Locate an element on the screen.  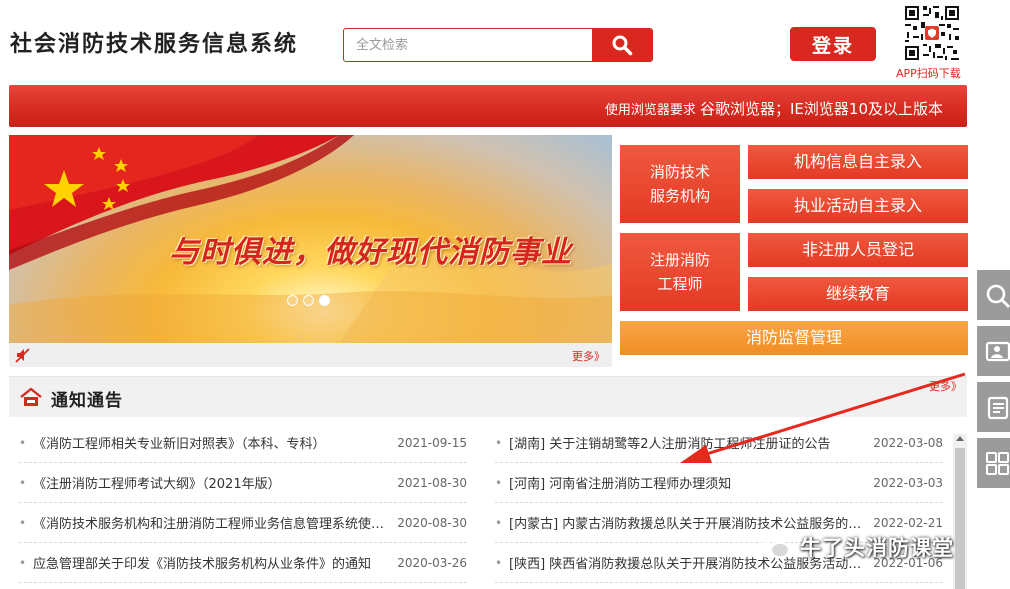
notice-item: • 《注册消防工程师考试大纲》（2021年版） 2021-08-30 is located at coordinates (243, 483).